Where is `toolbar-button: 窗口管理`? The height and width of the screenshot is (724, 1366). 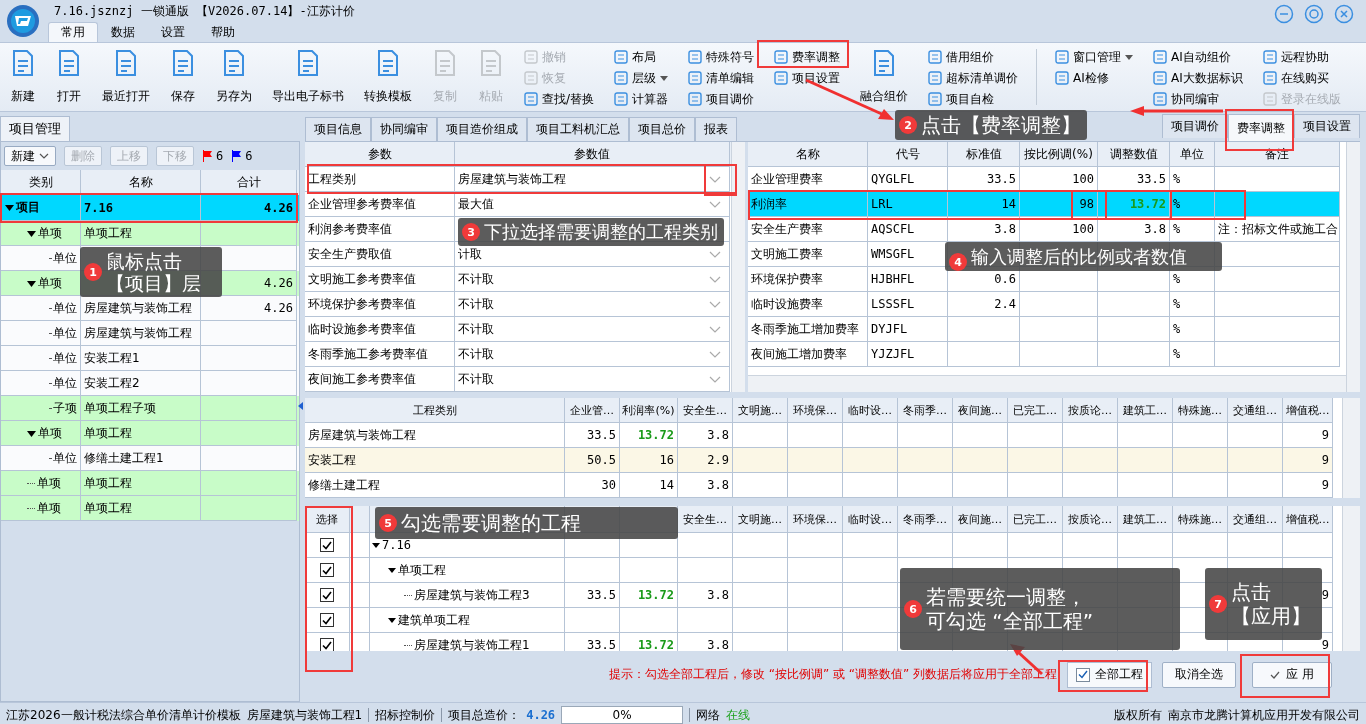
toolbar-button: 窗口管理 is located at coordinates (1094, 57).